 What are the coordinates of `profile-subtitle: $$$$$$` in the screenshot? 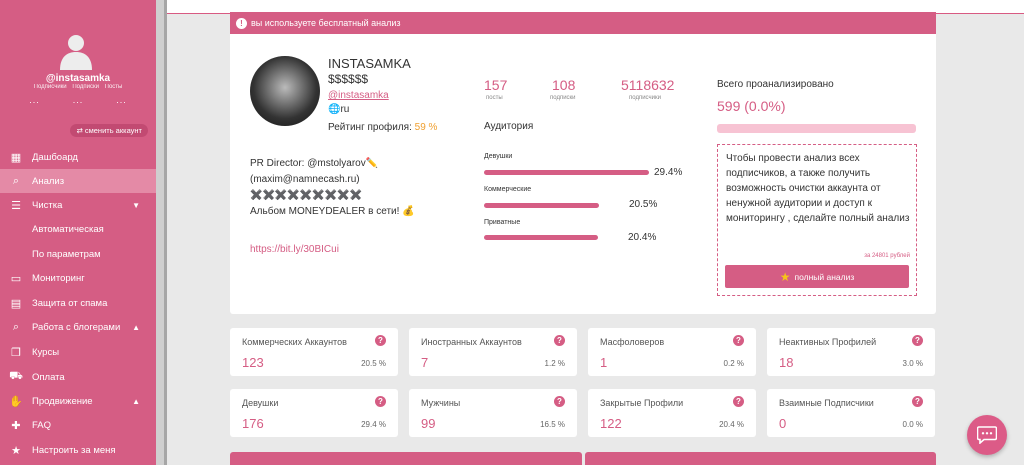 It's located at (348, 79).